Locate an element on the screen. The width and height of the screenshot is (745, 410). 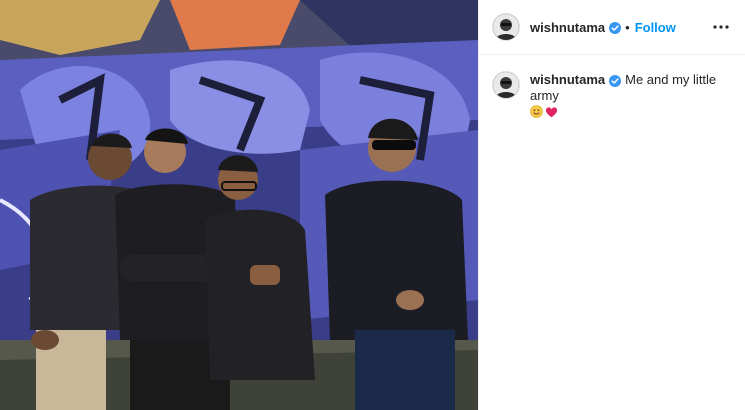
smiling-face-icon is located at coordinates (536, 111).